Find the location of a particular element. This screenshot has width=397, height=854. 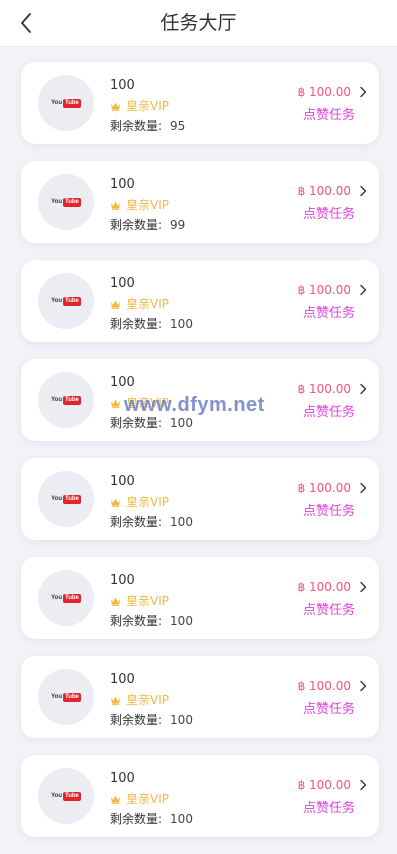

task-info: 100 皇亲VIP 剩余数量: 99 is located at coordinates (147, 205).